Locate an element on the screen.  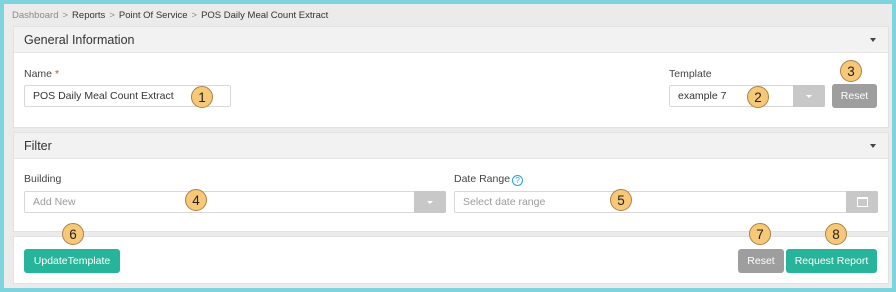
breadcrumb-point-of-service: Point Of Service is located at coordinates (153, 15).